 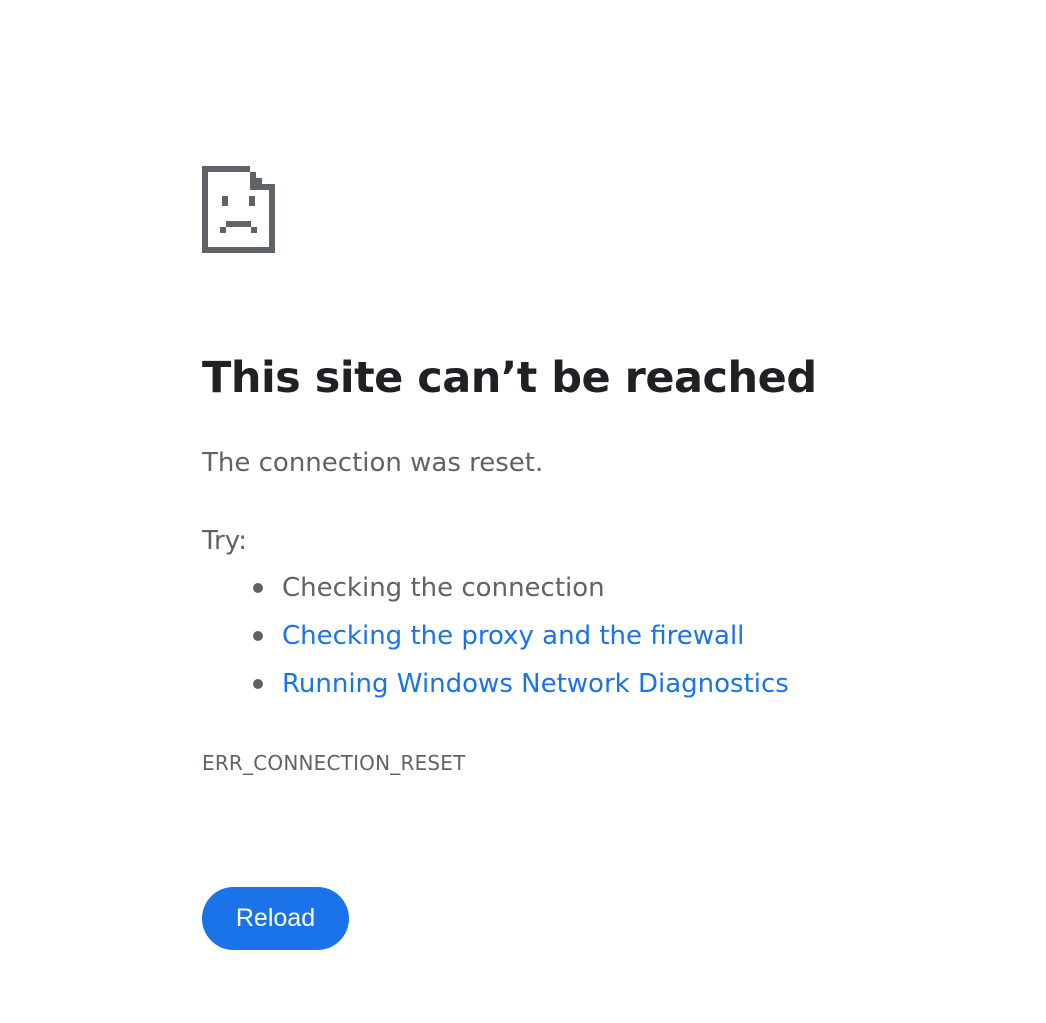 What do you see at coordinates (373, 463) in the screenshot?
I see `error-description: The connection was reset.` at bounding box center [373, 463].